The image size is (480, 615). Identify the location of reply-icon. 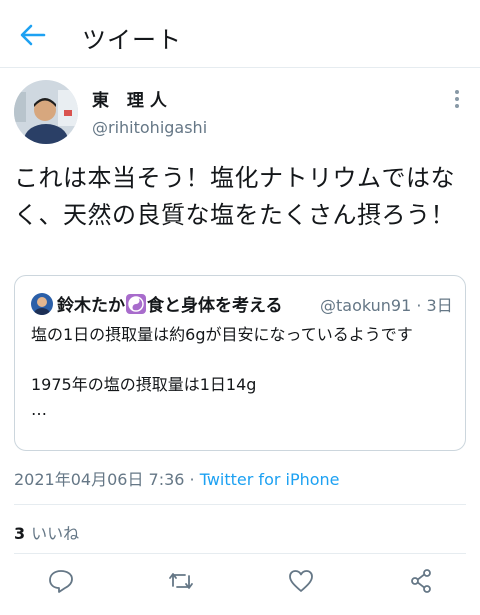
(61, 581).